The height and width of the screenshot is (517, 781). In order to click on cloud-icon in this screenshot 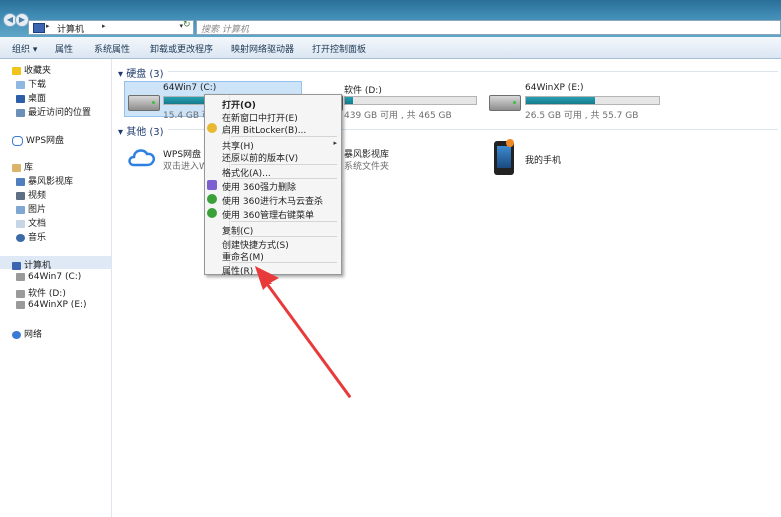, I will do `click(17, 140)`.